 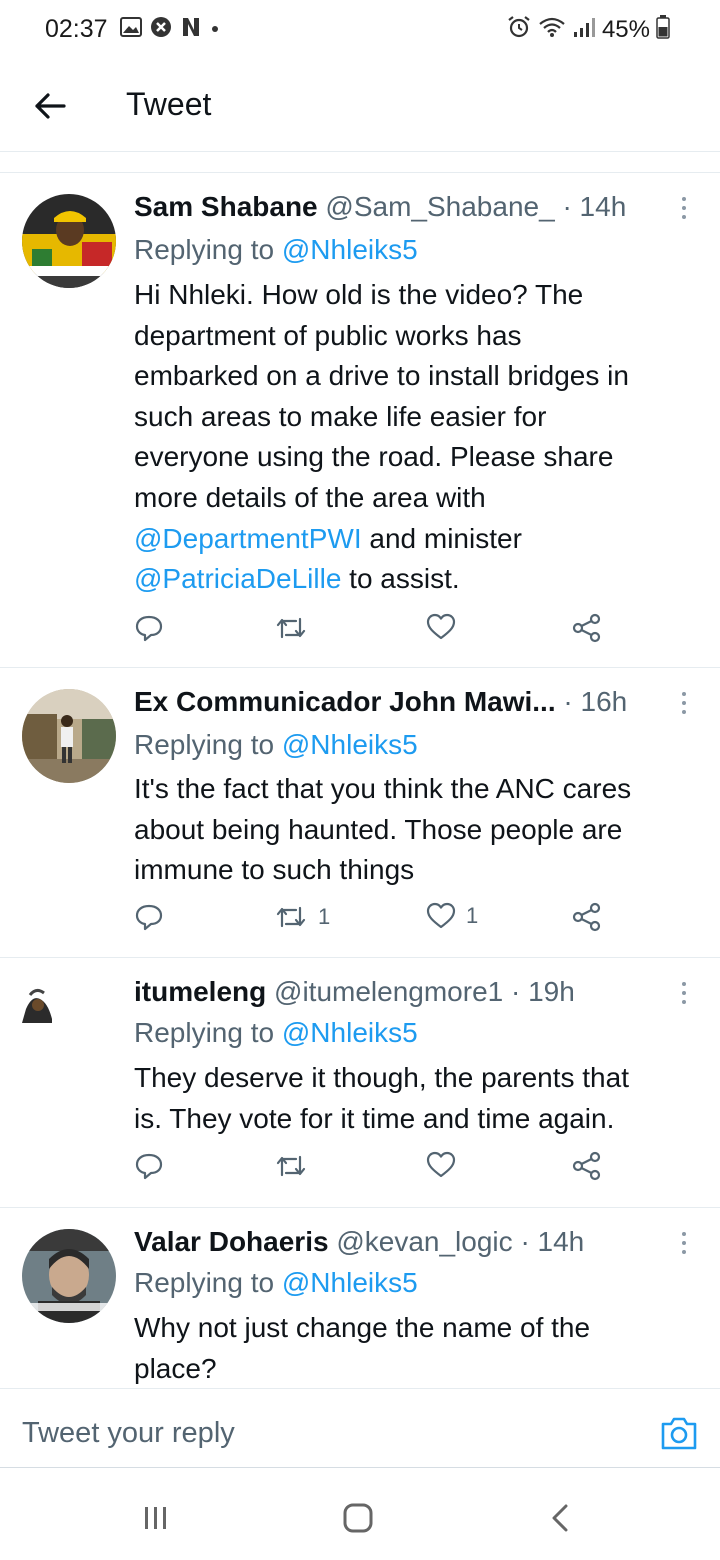 I want to click on retweet-button: 1, so click(x=302, y=917).